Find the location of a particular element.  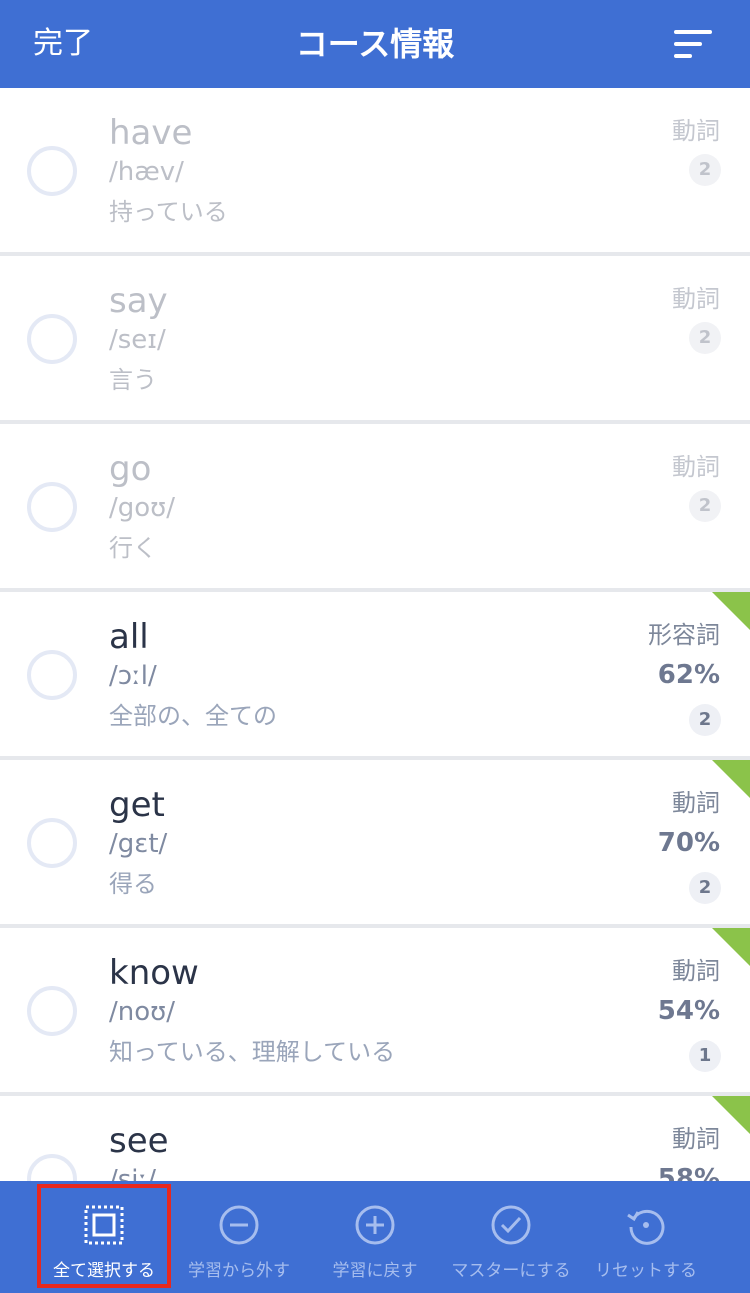

pronunciation-text: /noʊ/ is located at coordinates (142, 1012).